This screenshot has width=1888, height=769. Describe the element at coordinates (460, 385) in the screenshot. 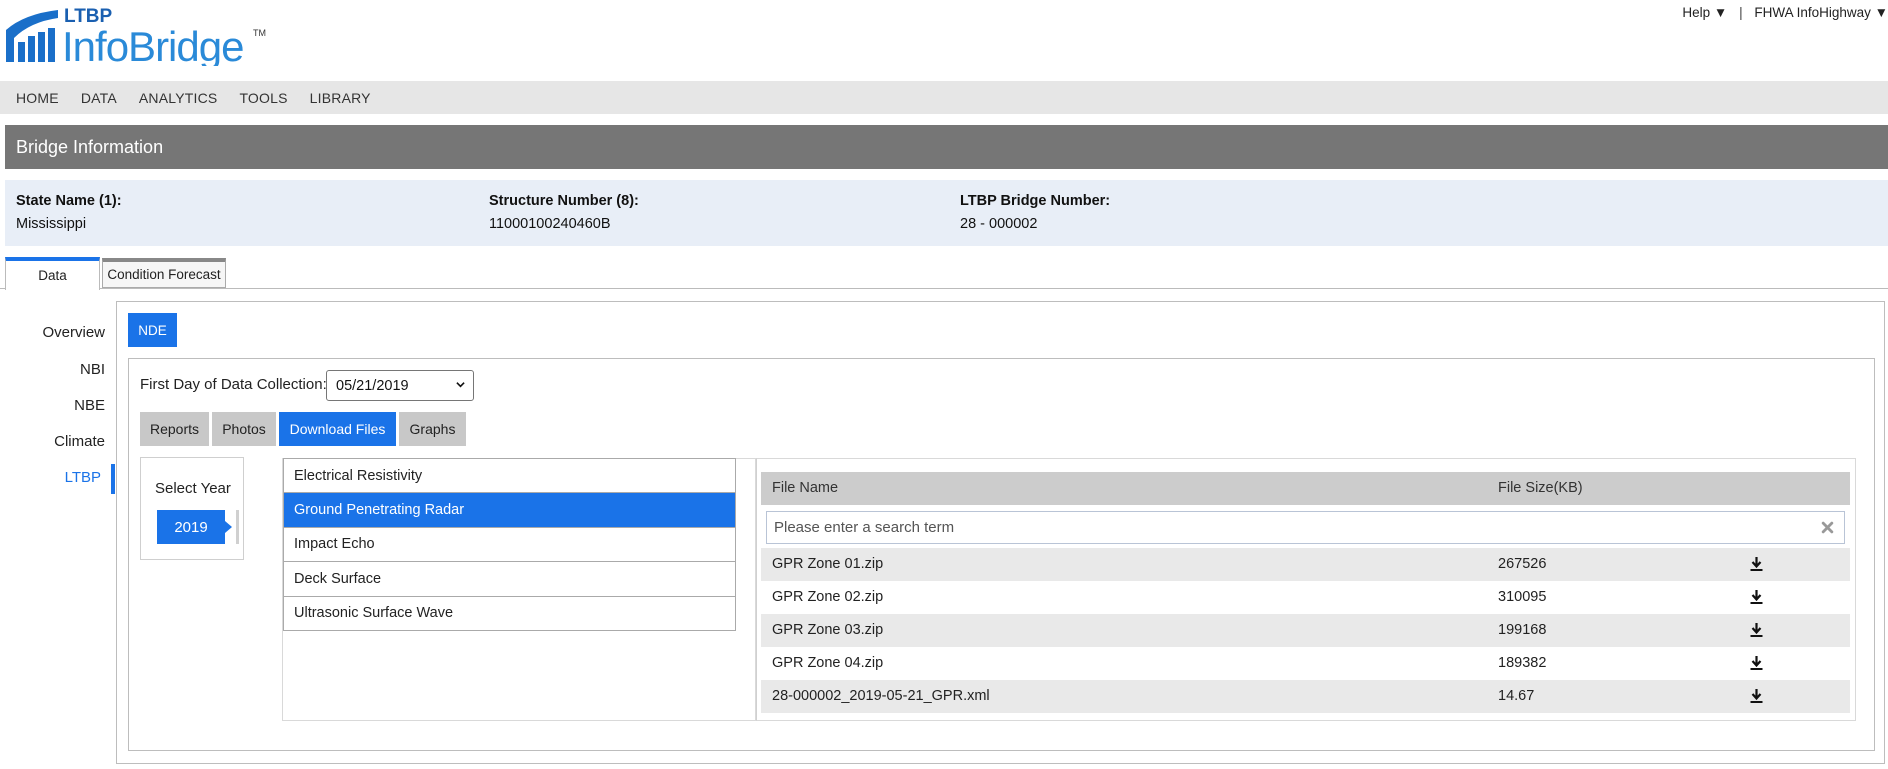

I see `chevron-down-icon` at that location.